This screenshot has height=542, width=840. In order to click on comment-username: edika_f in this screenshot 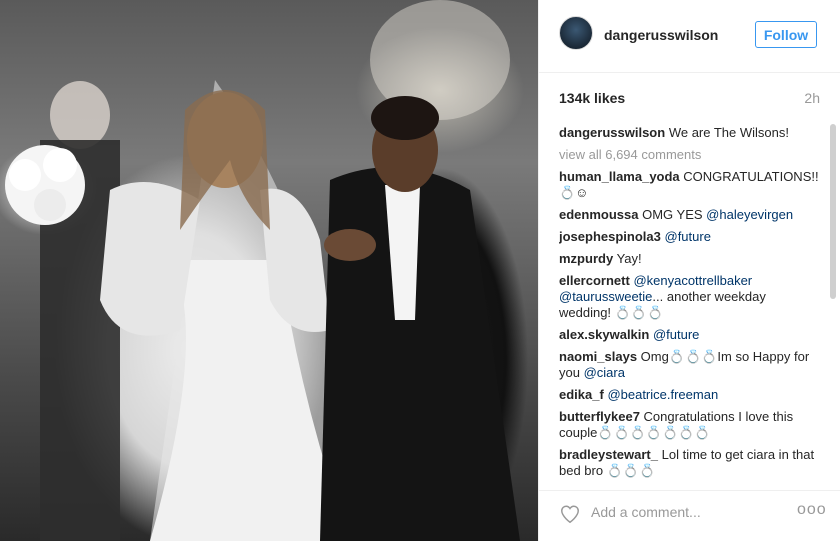, I will do `click(581, 394)`.